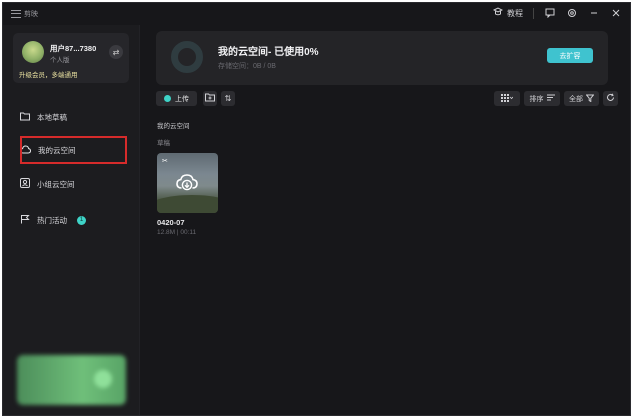  What do you see at coordinates (71, 380) in the screenshot?
I see `promo-banner` at bounding box center [71, 380].